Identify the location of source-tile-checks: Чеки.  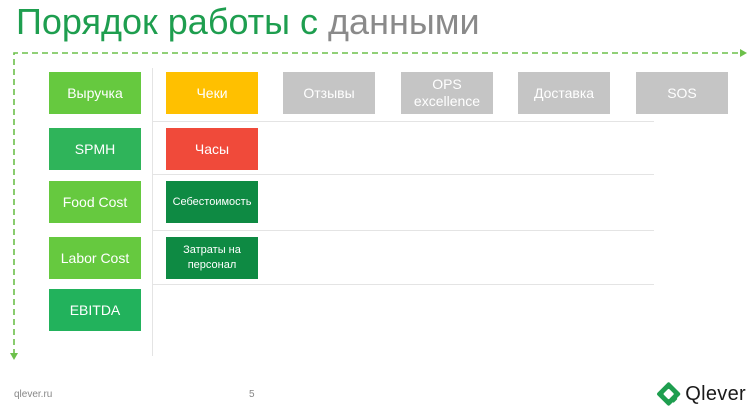
(212, 93).